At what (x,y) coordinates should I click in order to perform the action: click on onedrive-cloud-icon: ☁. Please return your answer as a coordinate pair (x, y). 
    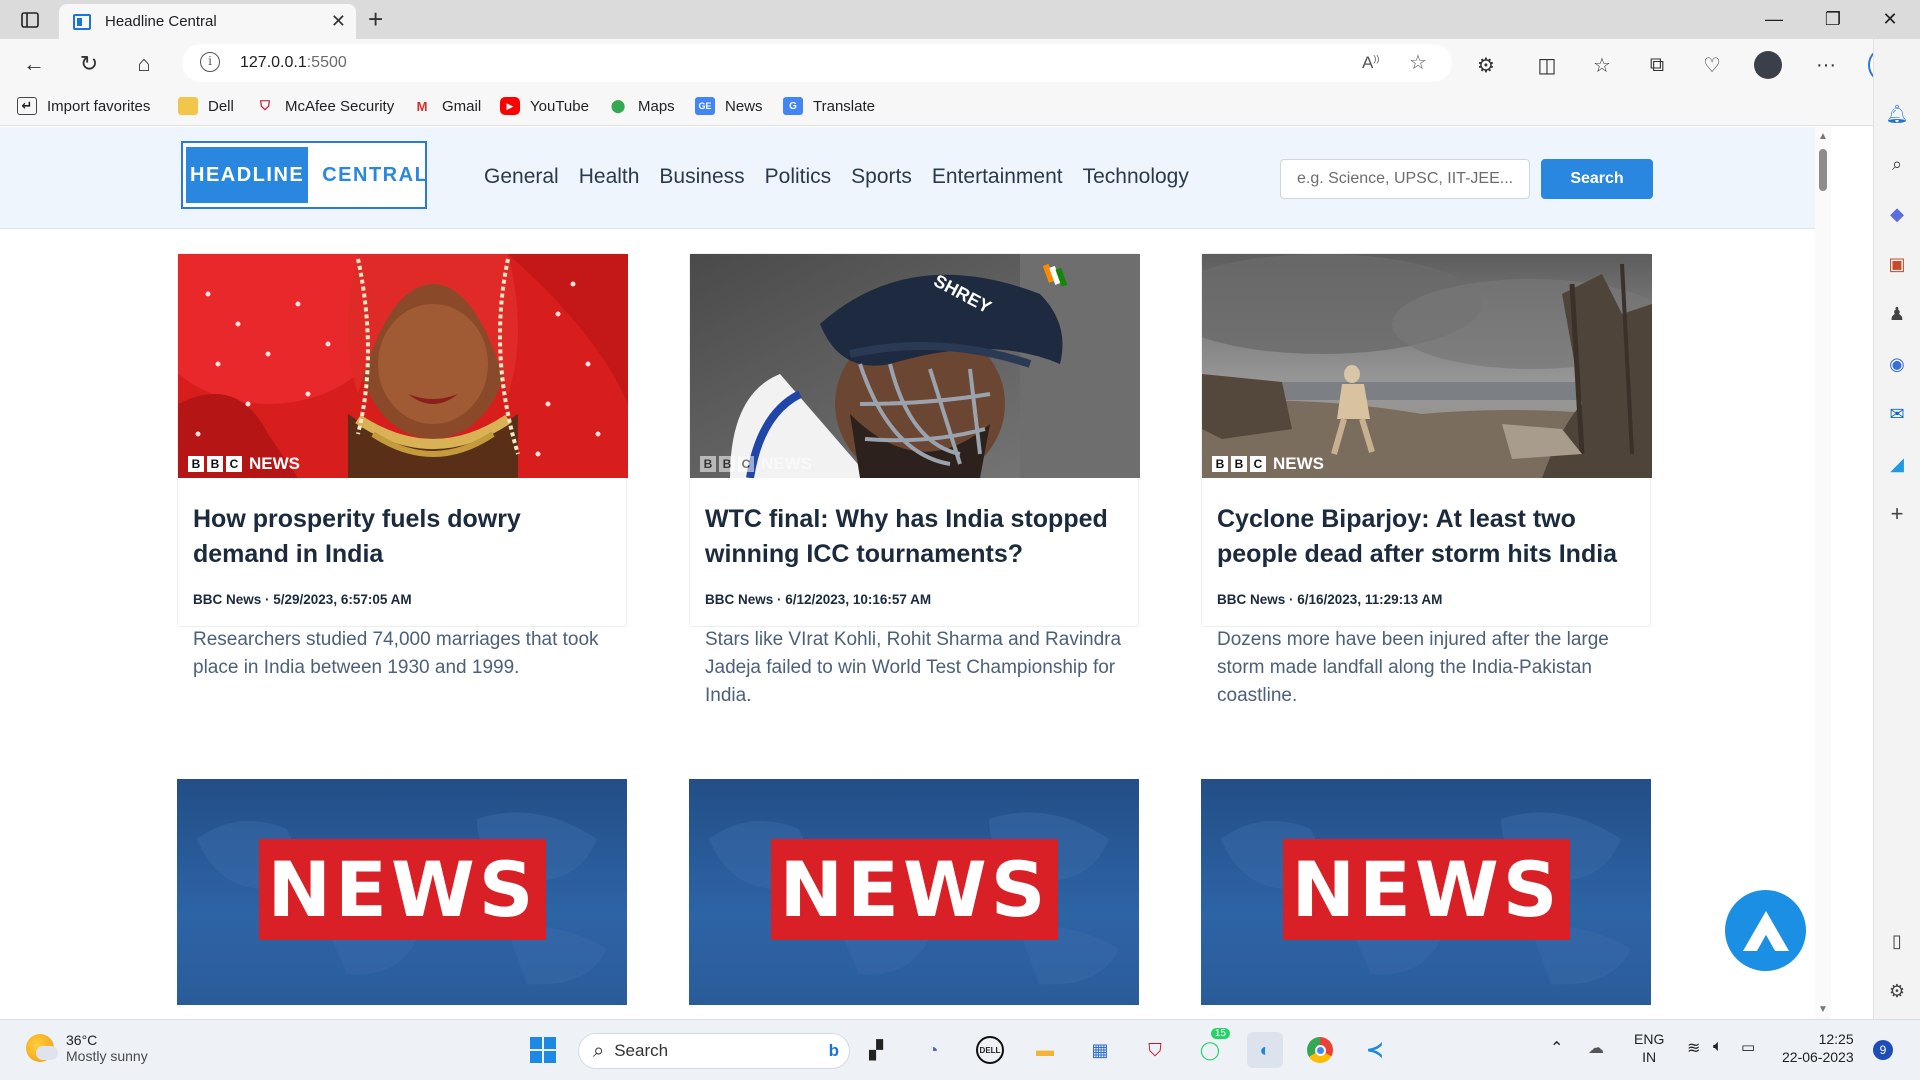
    Looking at the image, I should click on (1596, 1048).